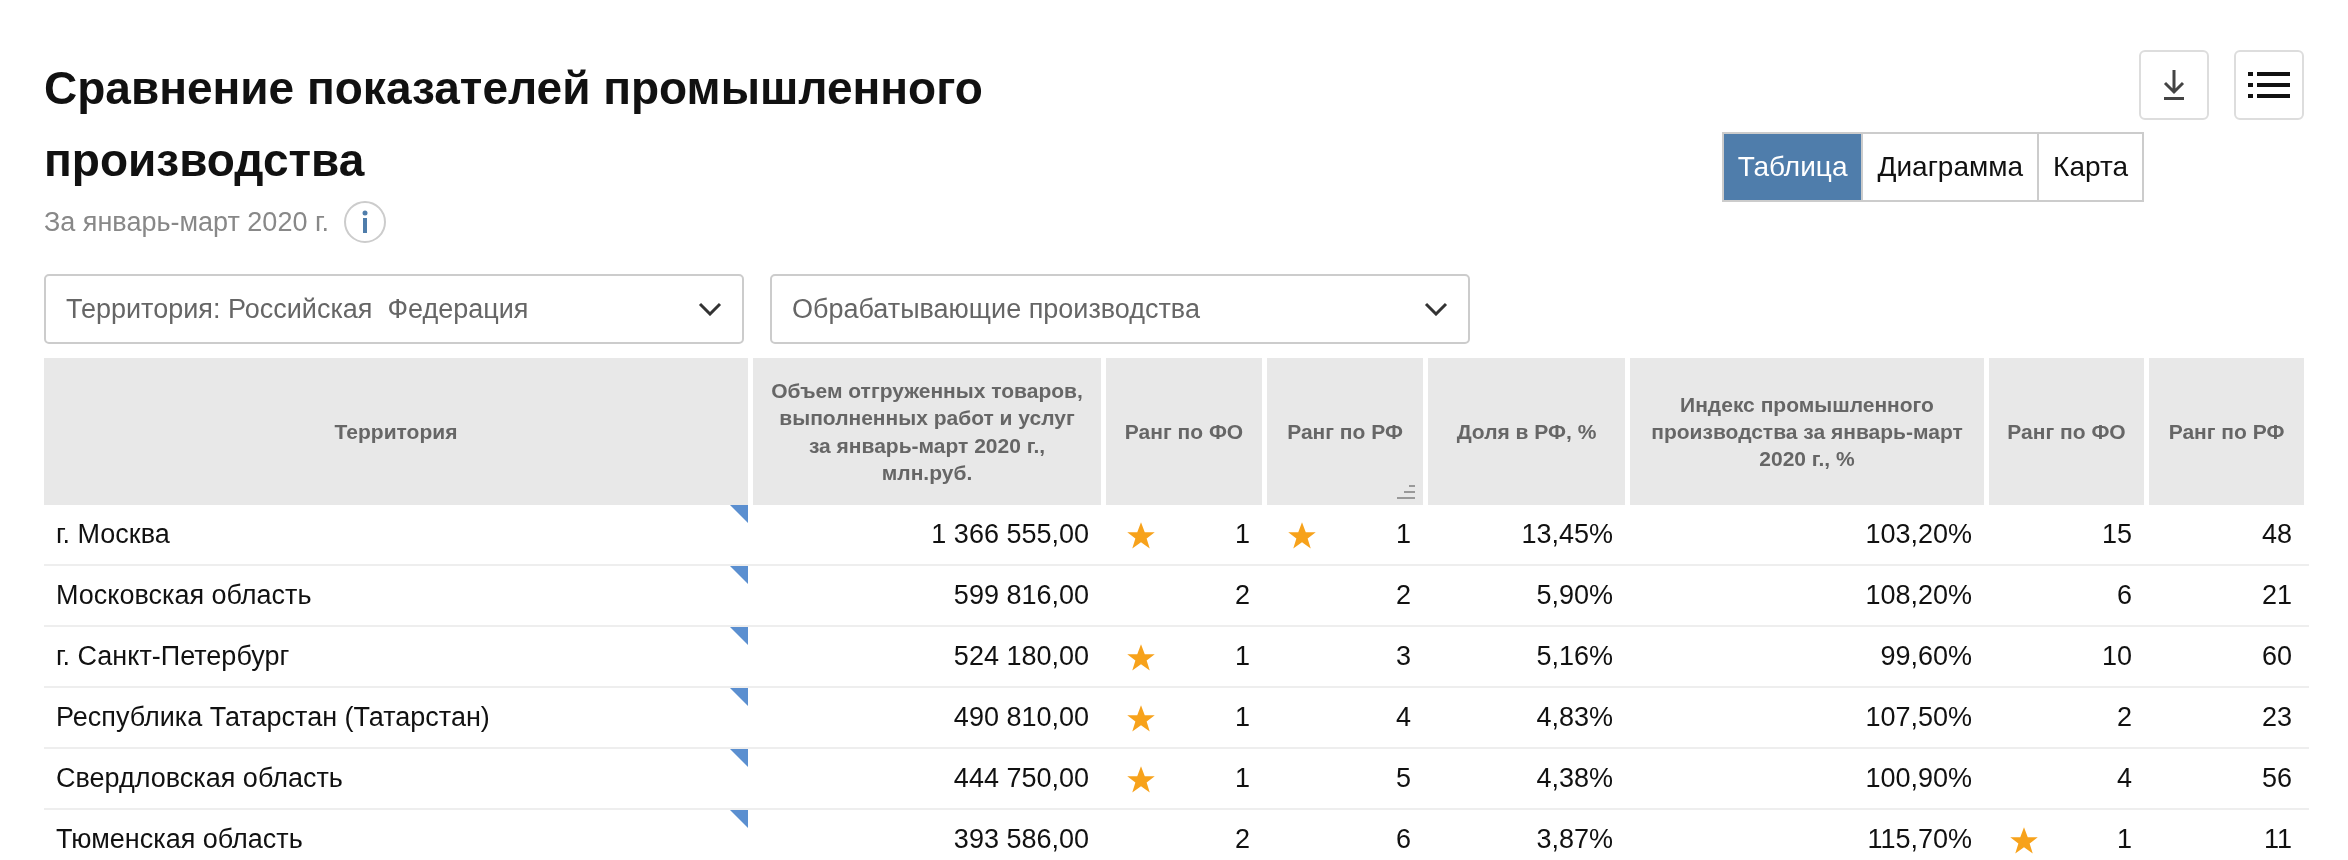  Describe the element at coordinates (1809, 779) in the screenshot. I see `table-cell: 100,90%` at that location.